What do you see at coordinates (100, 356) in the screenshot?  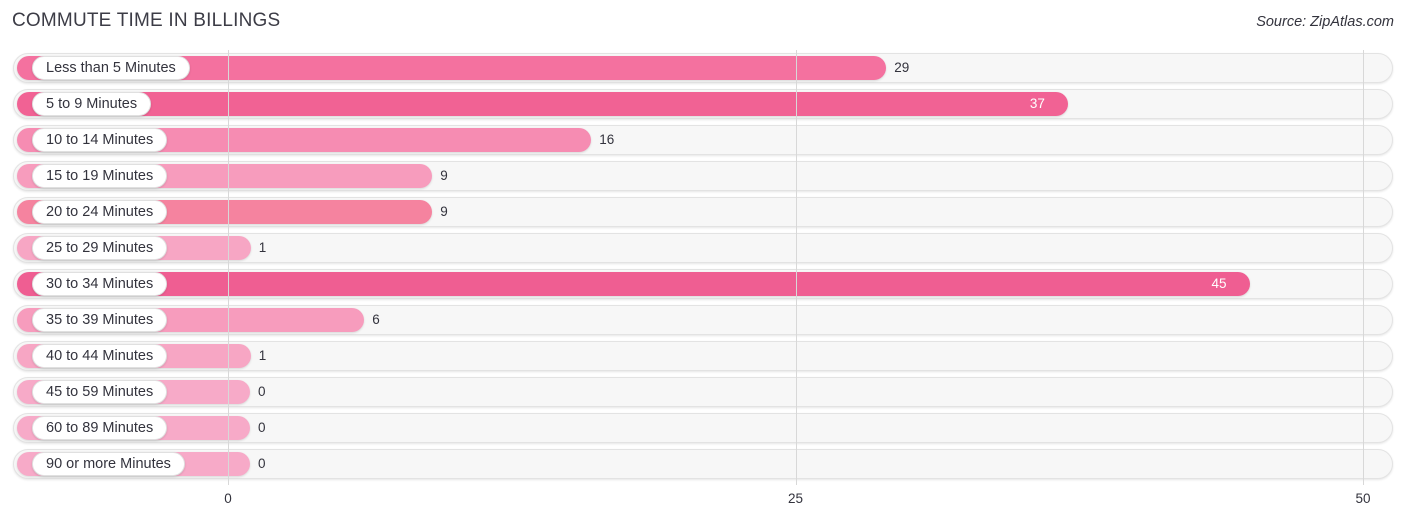 I see `bar-label: 40 to 44 Minutes` at bounding box center [100, 356].